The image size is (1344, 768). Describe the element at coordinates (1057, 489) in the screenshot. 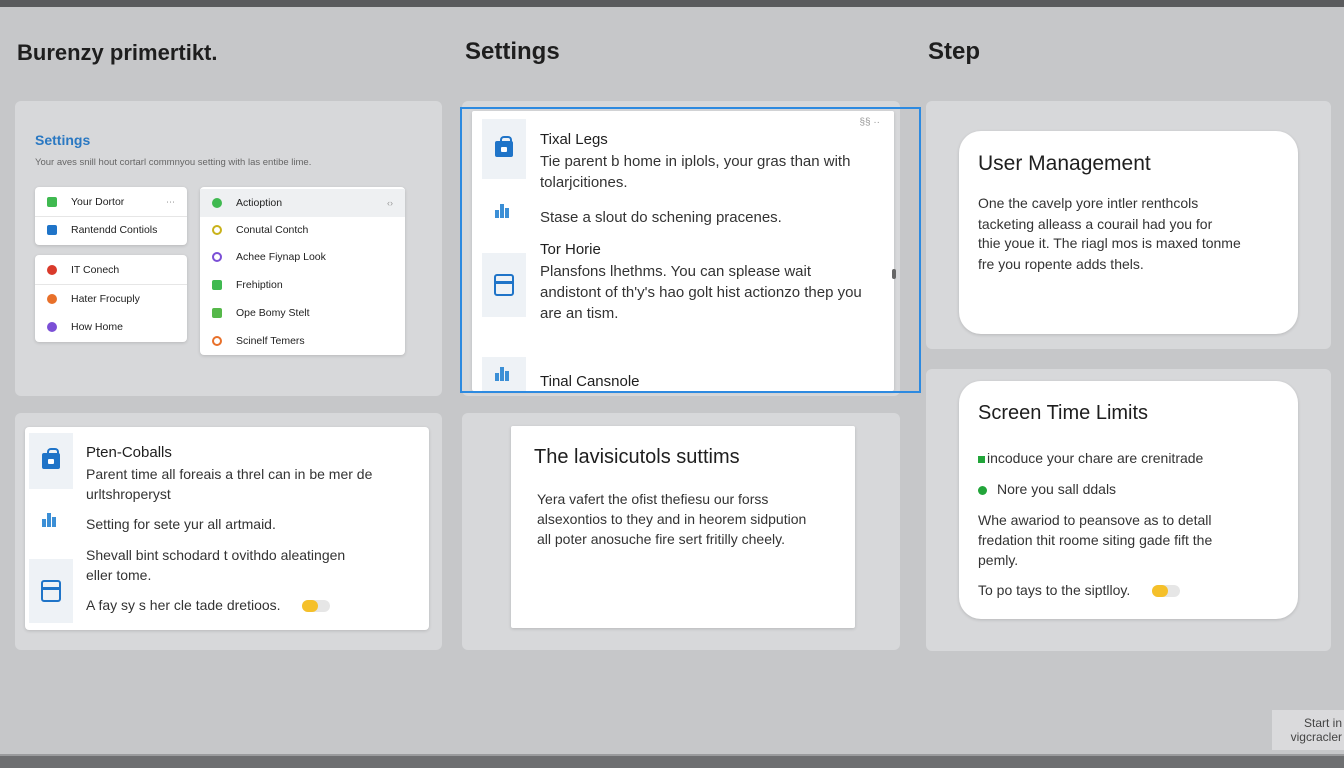

I see `screen-time-line: Nore you sall ddals` at that location.